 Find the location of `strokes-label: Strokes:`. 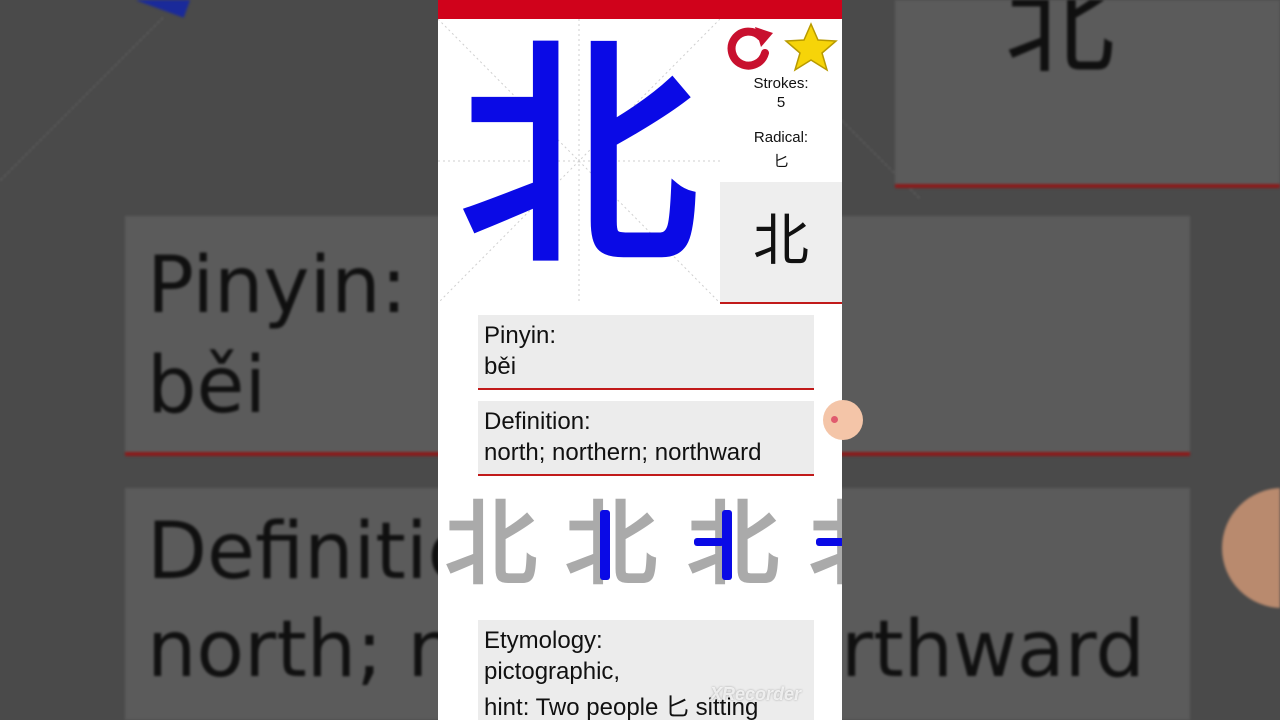

strokes-label: Strokes: is located at coordinates (781, 83).